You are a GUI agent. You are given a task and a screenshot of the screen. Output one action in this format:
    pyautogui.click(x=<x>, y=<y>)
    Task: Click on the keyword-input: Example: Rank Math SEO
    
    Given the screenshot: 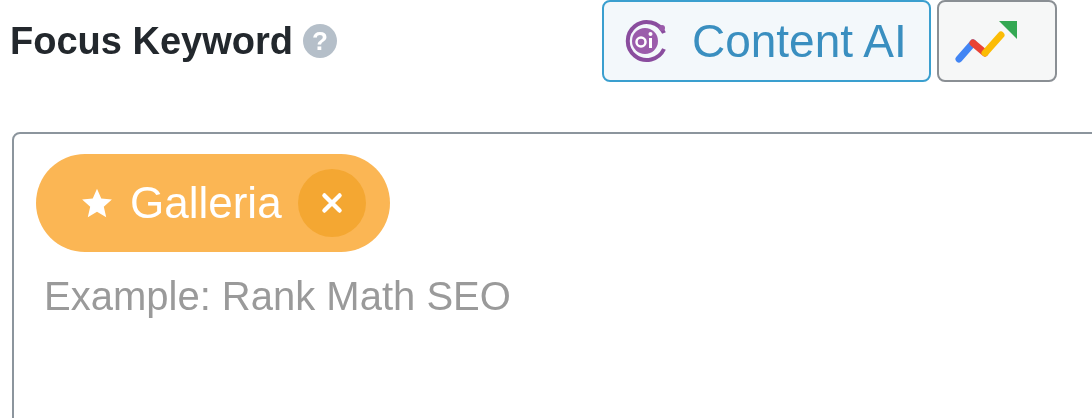 What is the action you would take?
    pyautogui.click(x=564, y=296)
    